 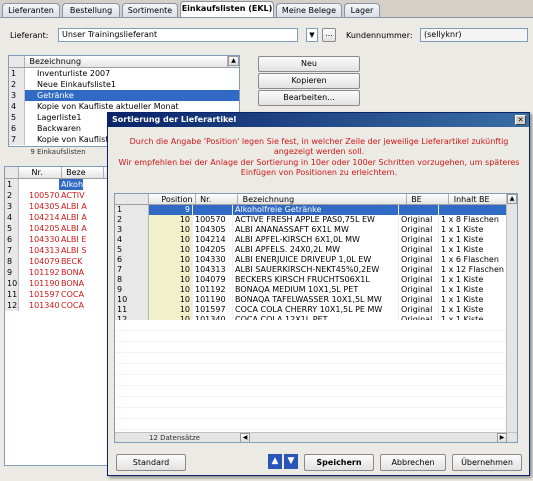 What do you see at coordinates (151, 462) in the screenshot?
I see `standard-button: Standard` at bounding box center [151, 462].